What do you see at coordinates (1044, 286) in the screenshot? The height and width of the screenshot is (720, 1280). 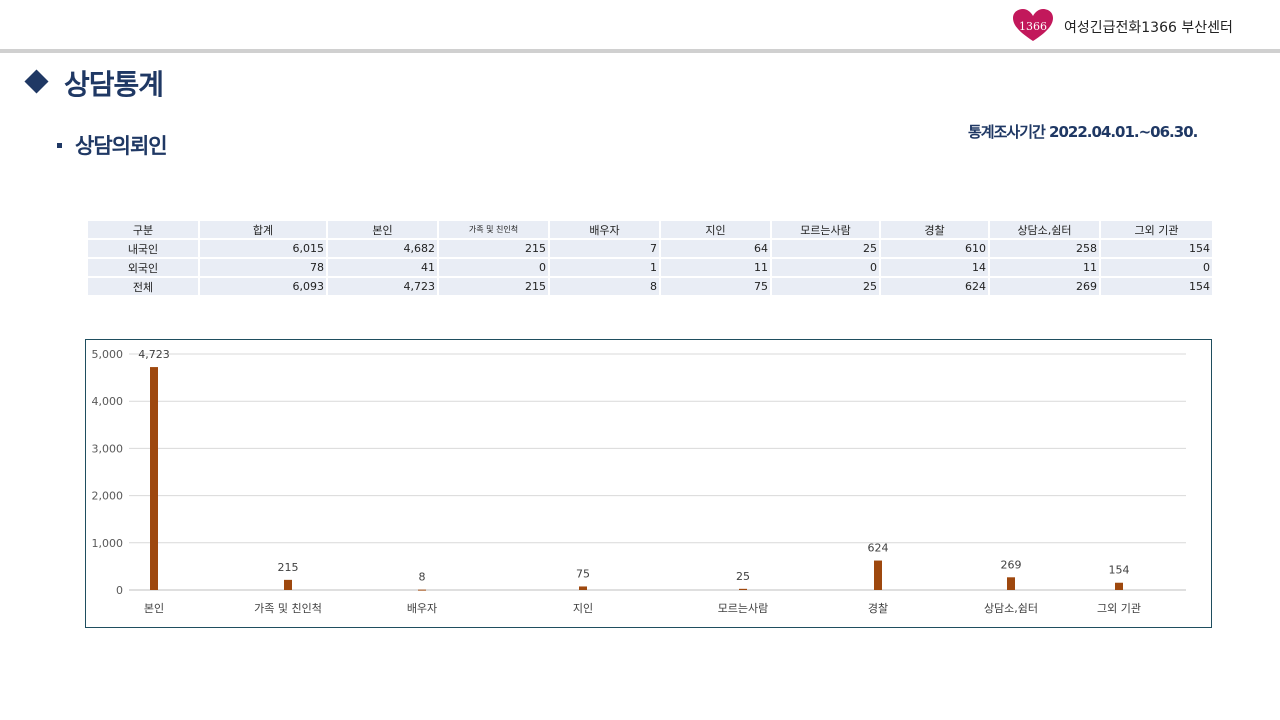 I see `table-cell: 269` at bounding box center [1044, 286].